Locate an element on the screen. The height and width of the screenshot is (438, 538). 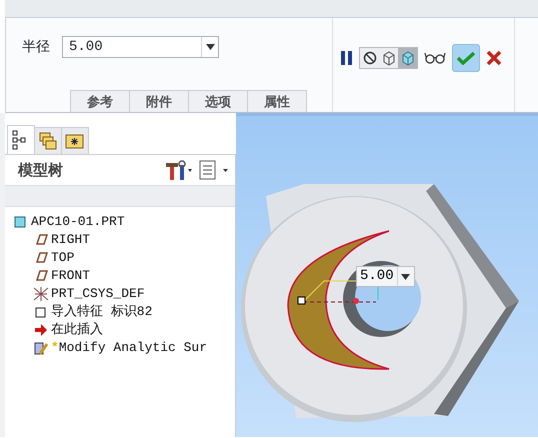
no-entry-icon is located at coordinates (369, 58).